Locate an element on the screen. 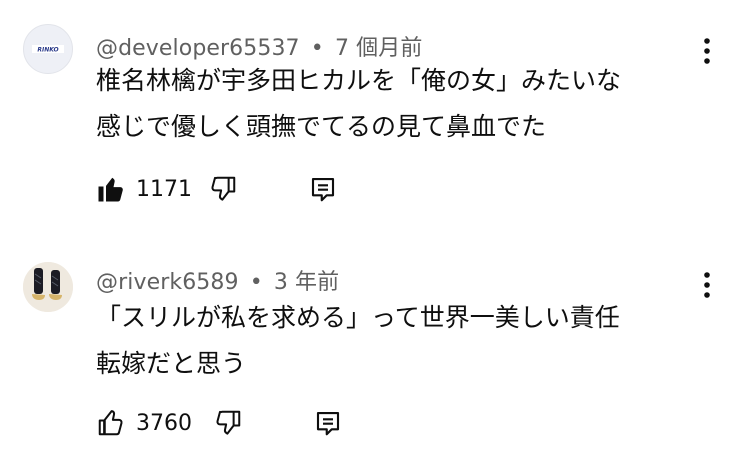 The height and width of the screenshot is (454, 750). avatar is located at coordinates (48, 287).